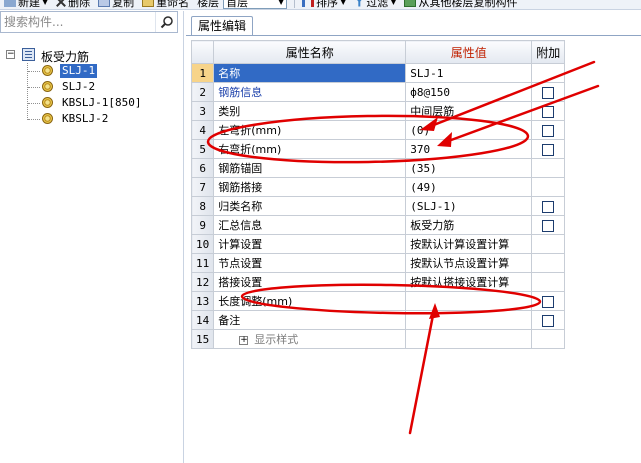  What do you see at coordinates (202, 73) in the screenshot?
I see `row-number: 1` at bounding box center [202, 73].